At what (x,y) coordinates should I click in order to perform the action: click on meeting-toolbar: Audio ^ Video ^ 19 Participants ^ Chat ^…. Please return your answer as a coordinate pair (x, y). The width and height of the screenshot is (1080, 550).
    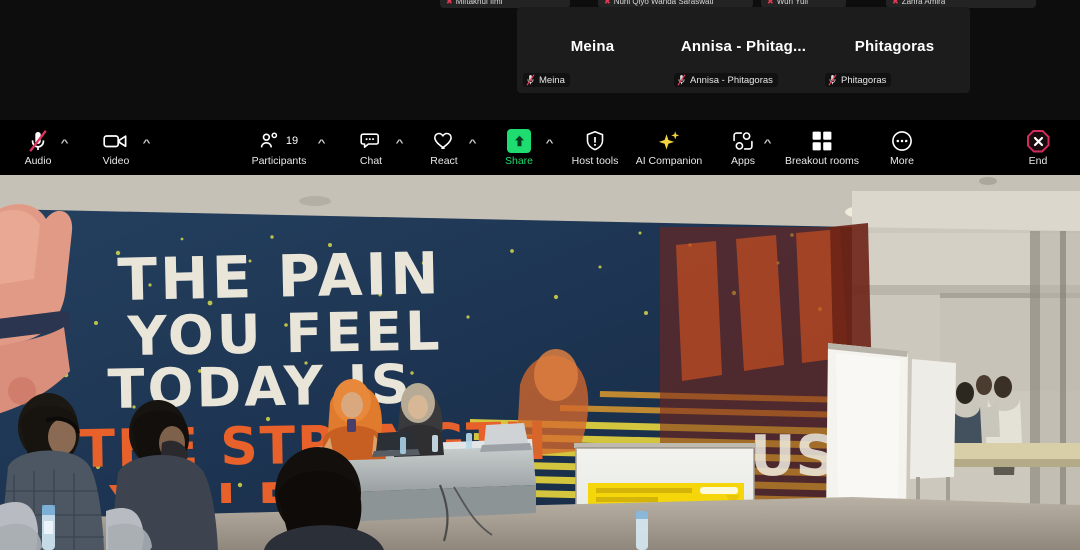
    Looking at the image, I should click on (540, 147).